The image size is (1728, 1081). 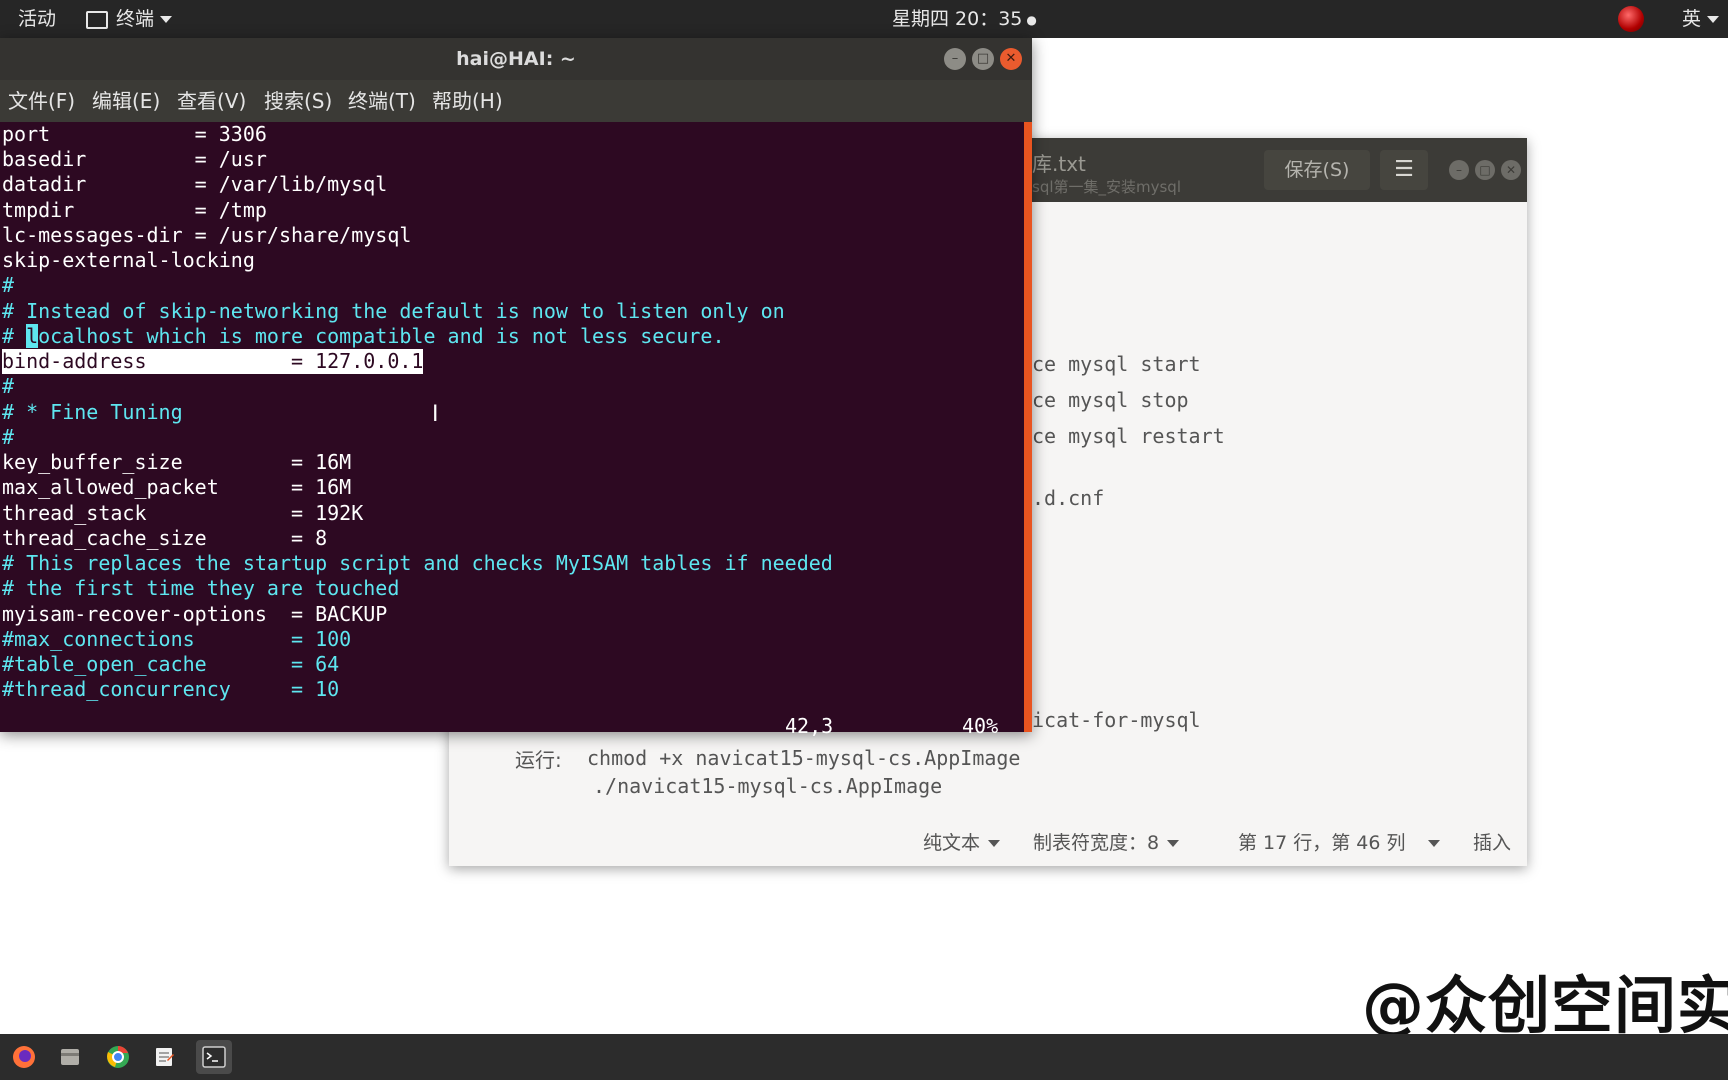 What do you see at coordinates (14, 336) in the screenshot?
I see `comment-prefix: #` at bounding box center [14, 336].